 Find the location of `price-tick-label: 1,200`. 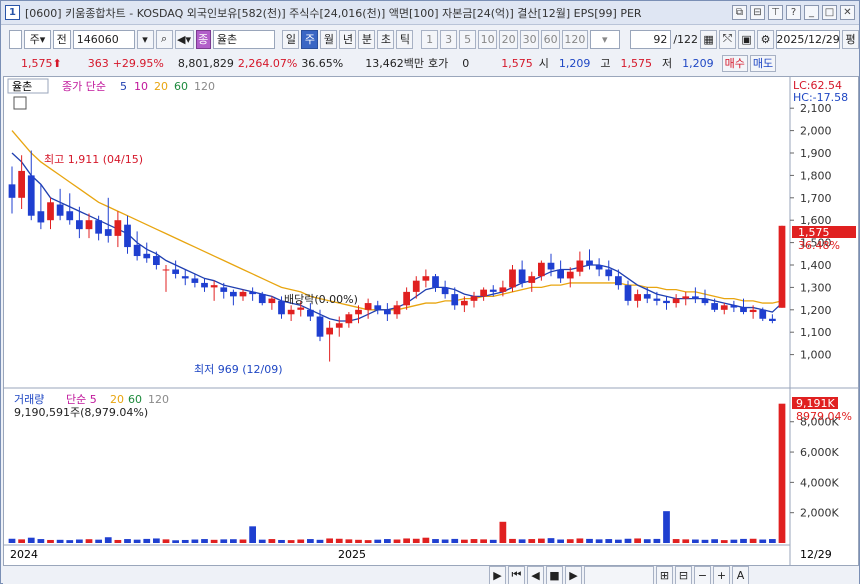

price-tick-label: 1,200 is located at coordinates (816, 310).